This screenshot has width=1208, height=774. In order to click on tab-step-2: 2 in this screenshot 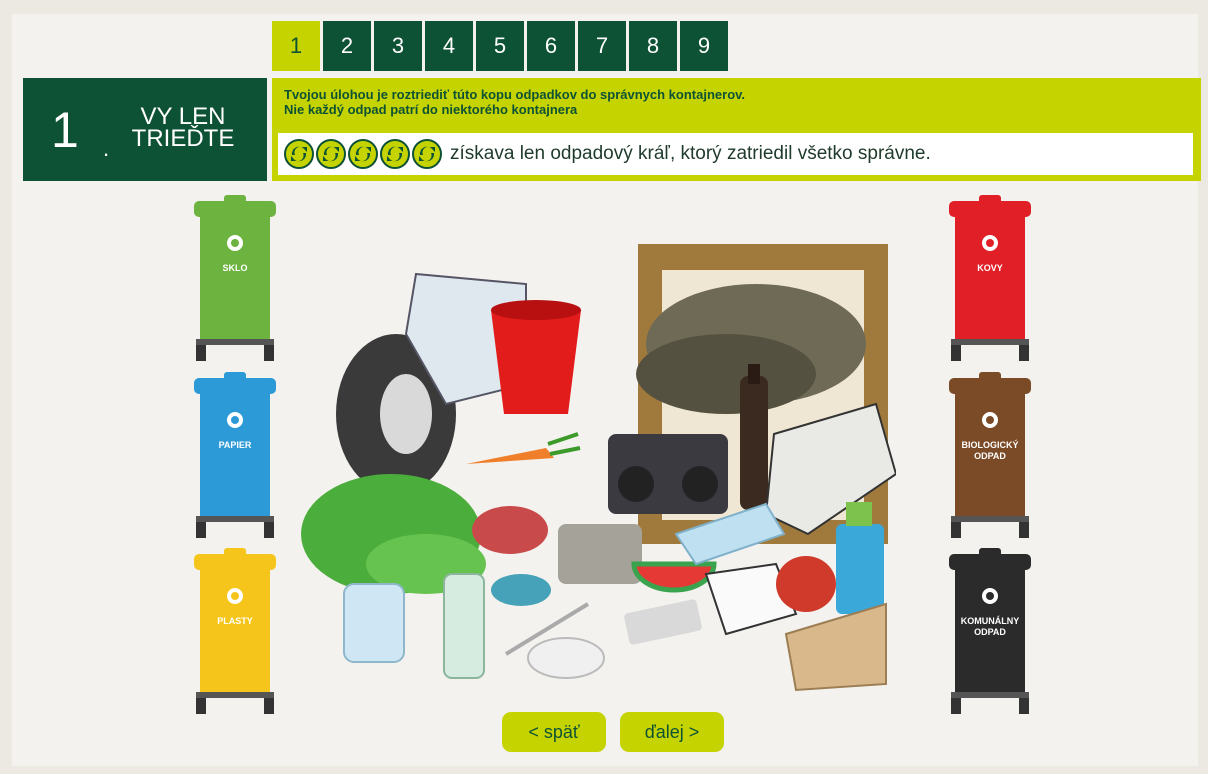, I will do `click(347, 46)`.